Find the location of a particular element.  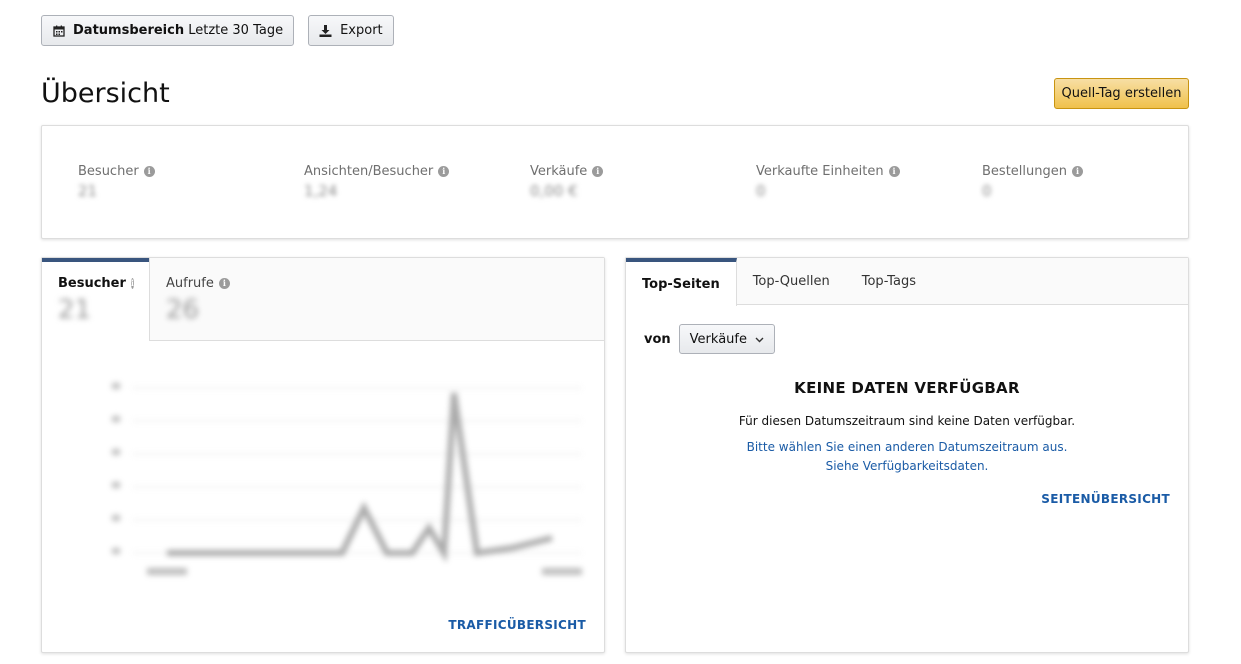

metric-label: Besucher is located at coordinates (108, 171).